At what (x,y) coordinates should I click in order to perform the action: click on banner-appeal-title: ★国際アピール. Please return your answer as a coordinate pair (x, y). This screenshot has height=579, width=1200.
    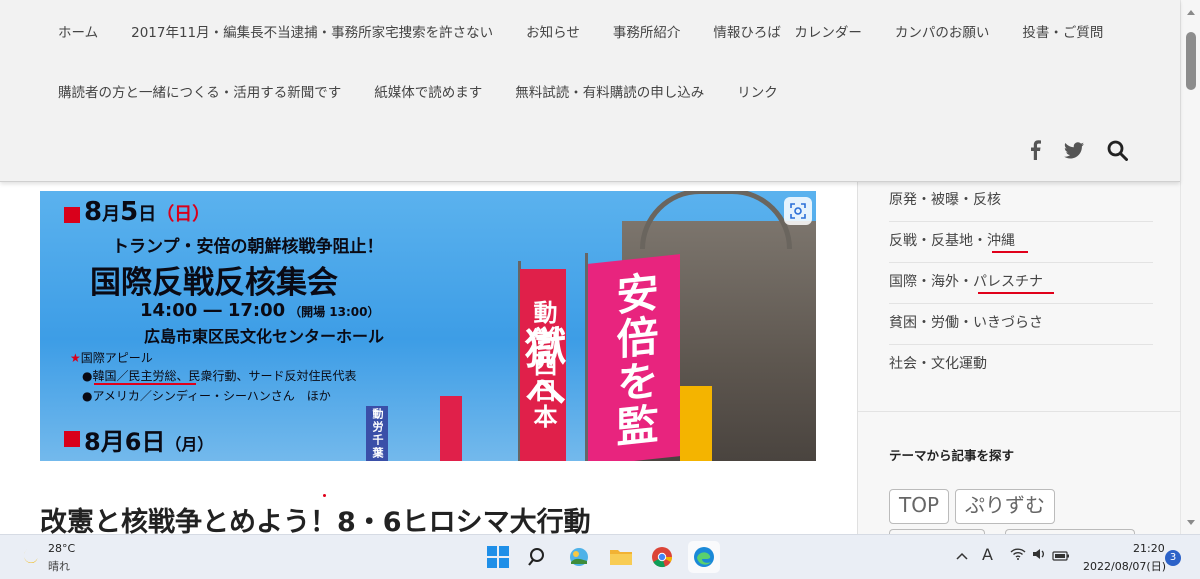
    Looking at the image, I should click on (111, 358).